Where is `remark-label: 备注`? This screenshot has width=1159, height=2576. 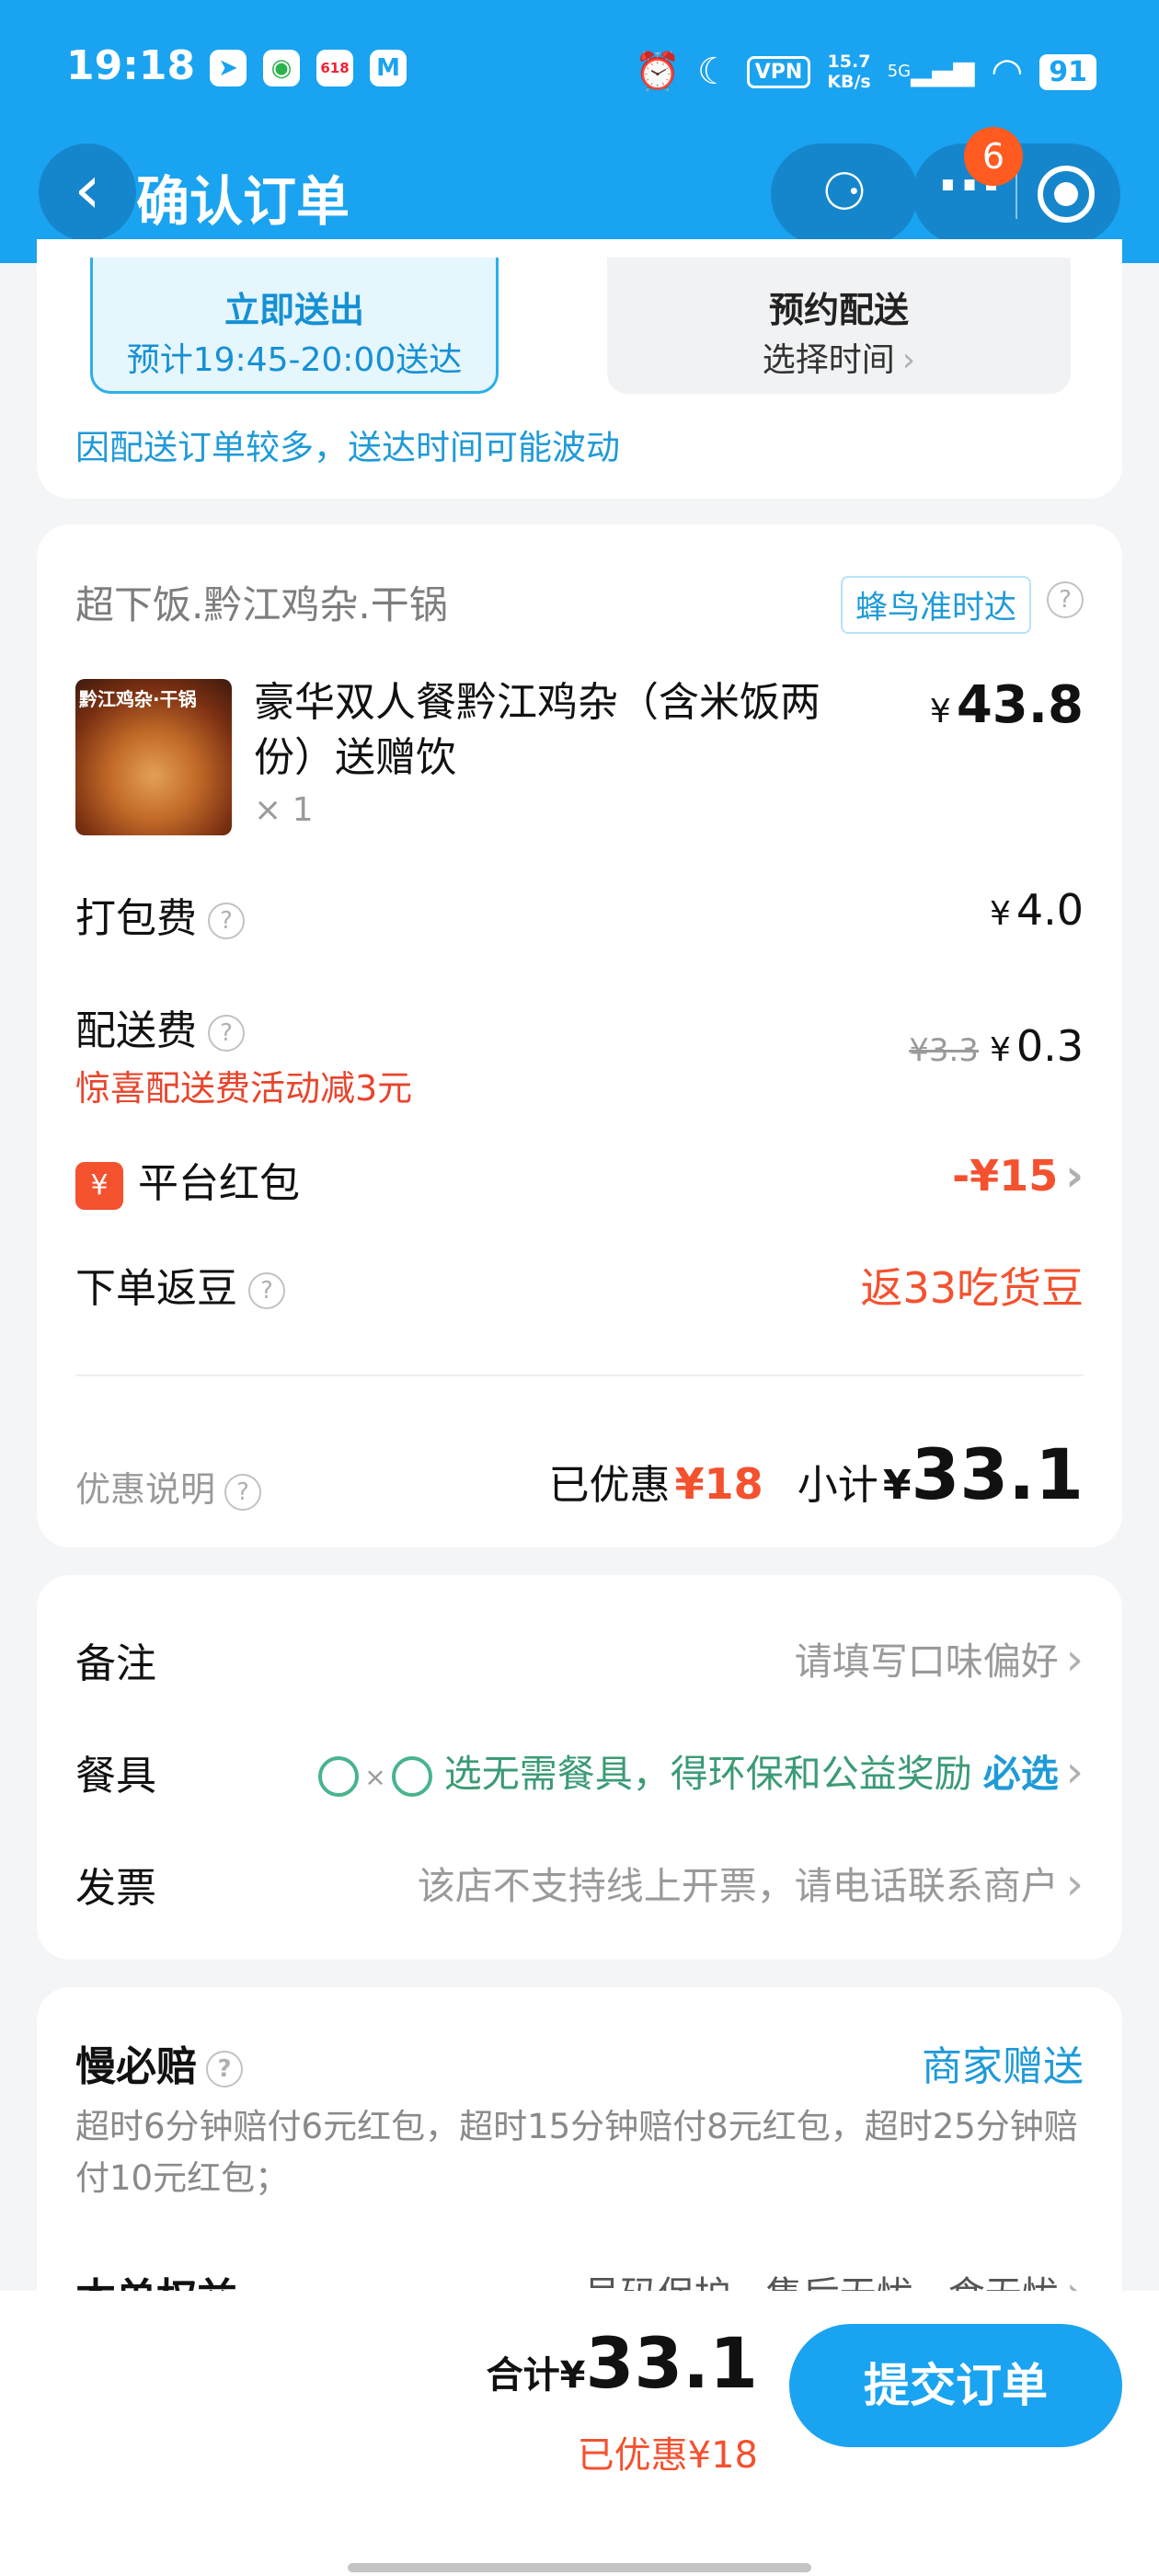 remark-label: 备注 is located at coordinates (115, 1663).